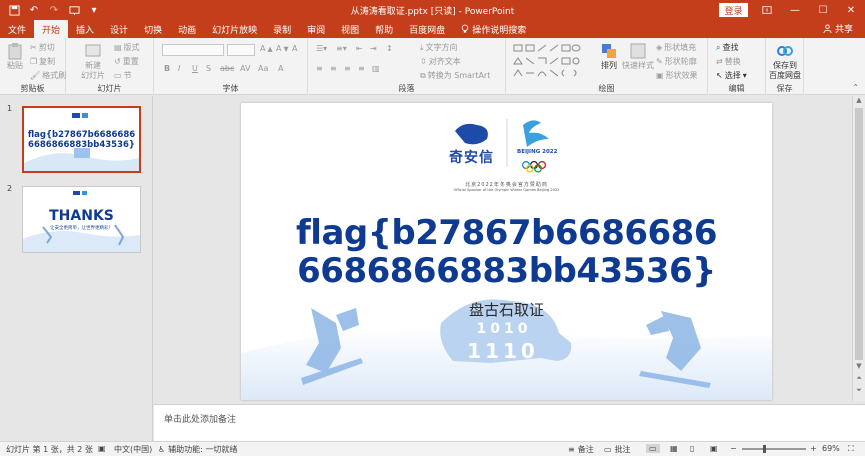 This screenshot has height=456, width=865. Describe the element at coordinates (733, 10) in the screenshot. I see `login-button: 登录` at that location.